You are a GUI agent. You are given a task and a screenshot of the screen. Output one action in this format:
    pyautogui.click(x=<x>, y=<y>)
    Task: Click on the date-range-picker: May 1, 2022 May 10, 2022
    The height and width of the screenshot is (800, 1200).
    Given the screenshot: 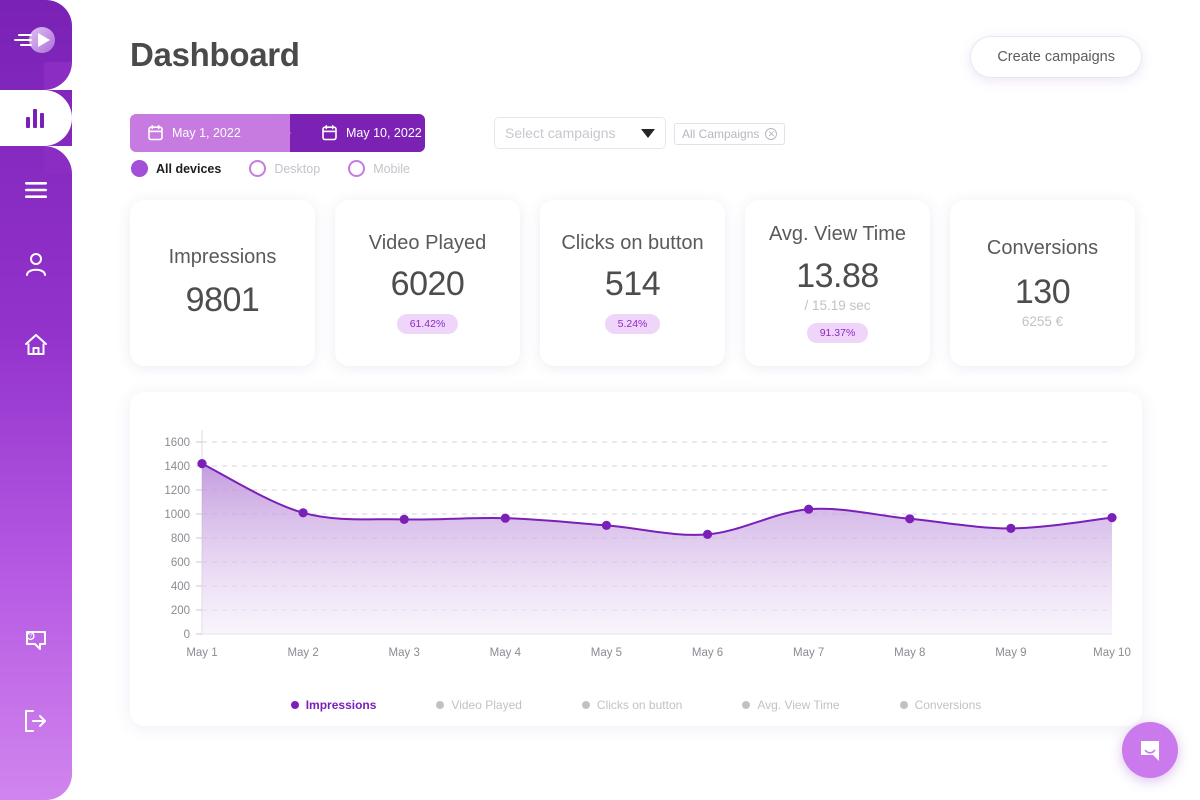 What is the action you would take?
    pyautogui.click(x=277, y=133)
    